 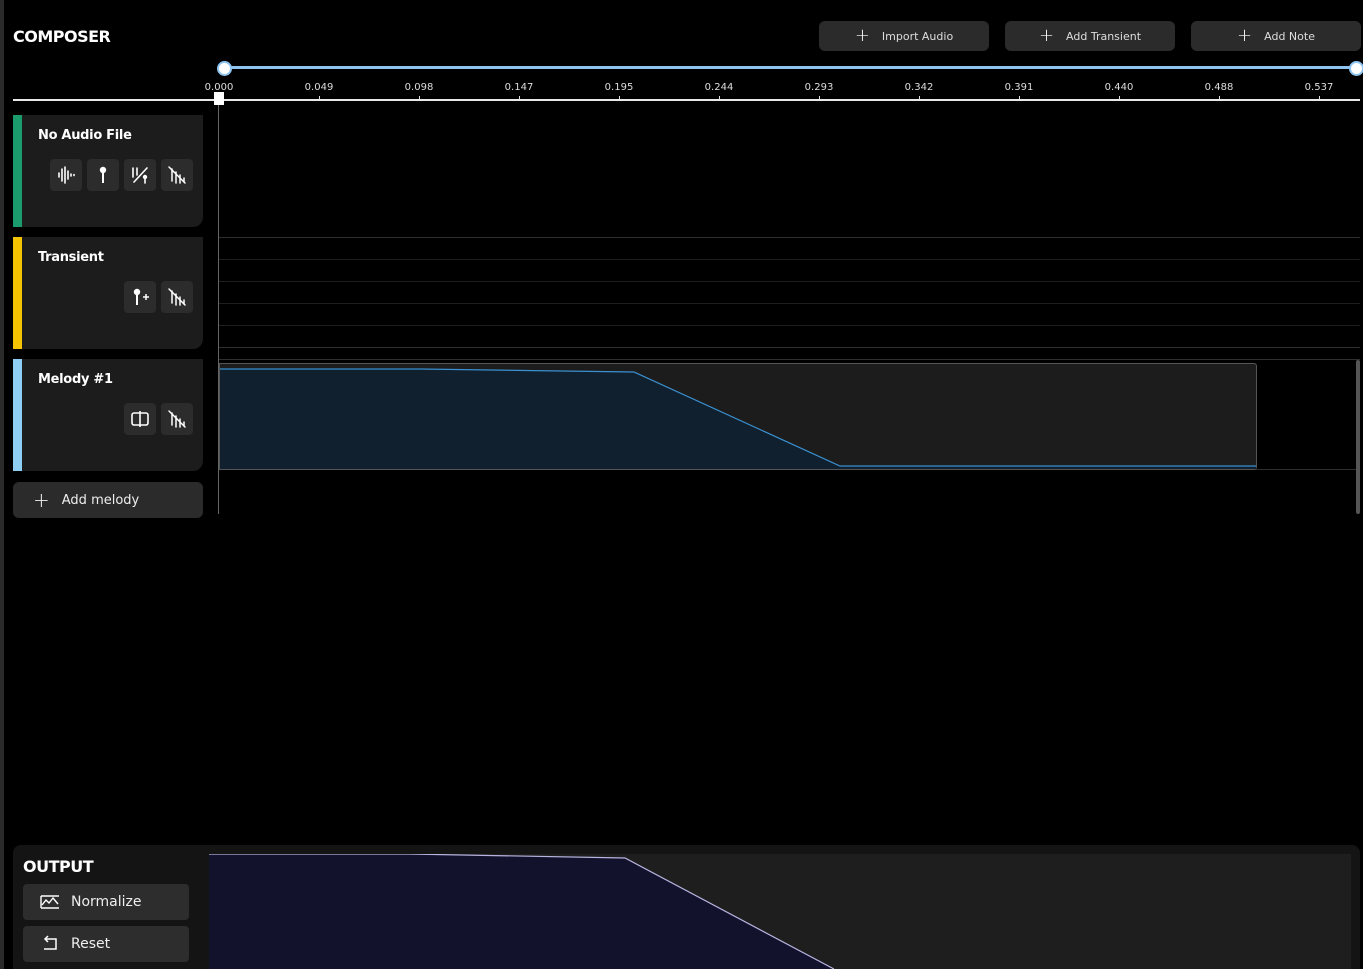 I want to click on melody-envelope, so click(x=738, y=416).